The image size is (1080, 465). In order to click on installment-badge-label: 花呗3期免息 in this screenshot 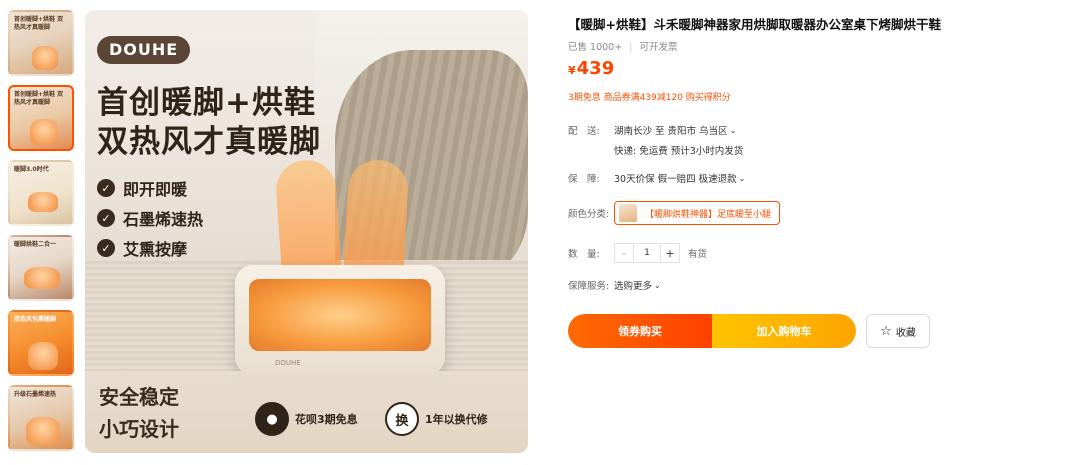, I will do `click(326, 419)`.